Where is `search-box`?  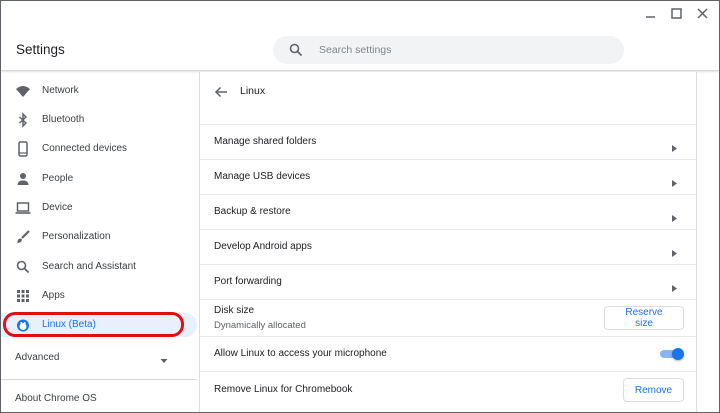 search-box is located at coordinates (448, 50).